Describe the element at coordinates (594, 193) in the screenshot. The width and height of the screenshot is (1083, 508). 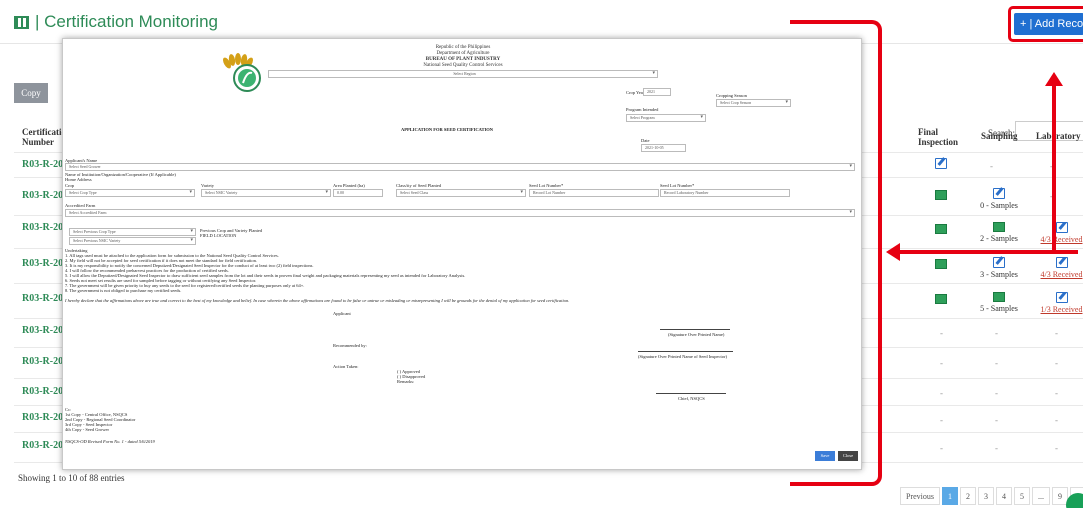
I see `seed-lot-input: Record Lot Number` at that location.